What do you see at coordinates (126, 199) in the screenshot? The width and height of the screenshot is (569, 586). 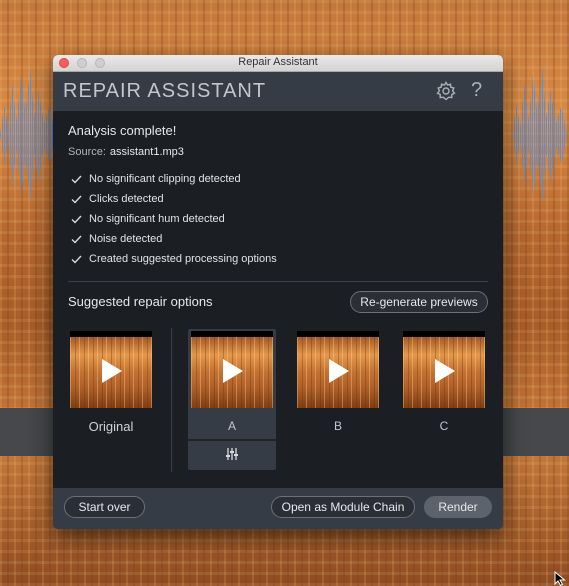 I see `analysis-result-text: Clicks detected` at bounding box center [126, 199].